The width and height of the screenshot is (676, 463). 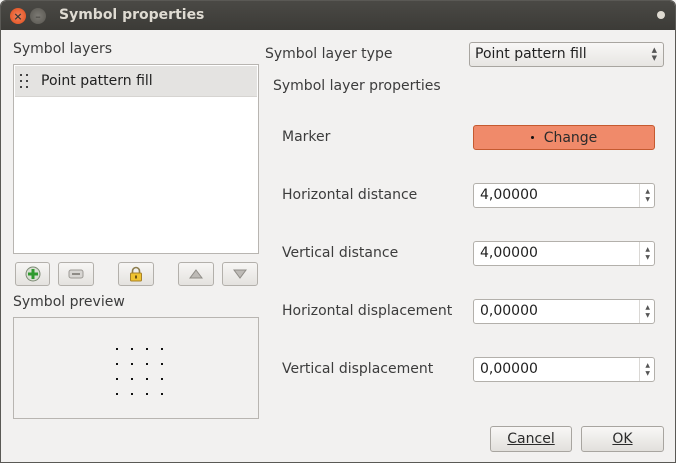 What do you see at coordinates (654, 54) in the screenshot?
I see `combo-arrows-icon: ▲ ▼` at bounding box center [654, 54].